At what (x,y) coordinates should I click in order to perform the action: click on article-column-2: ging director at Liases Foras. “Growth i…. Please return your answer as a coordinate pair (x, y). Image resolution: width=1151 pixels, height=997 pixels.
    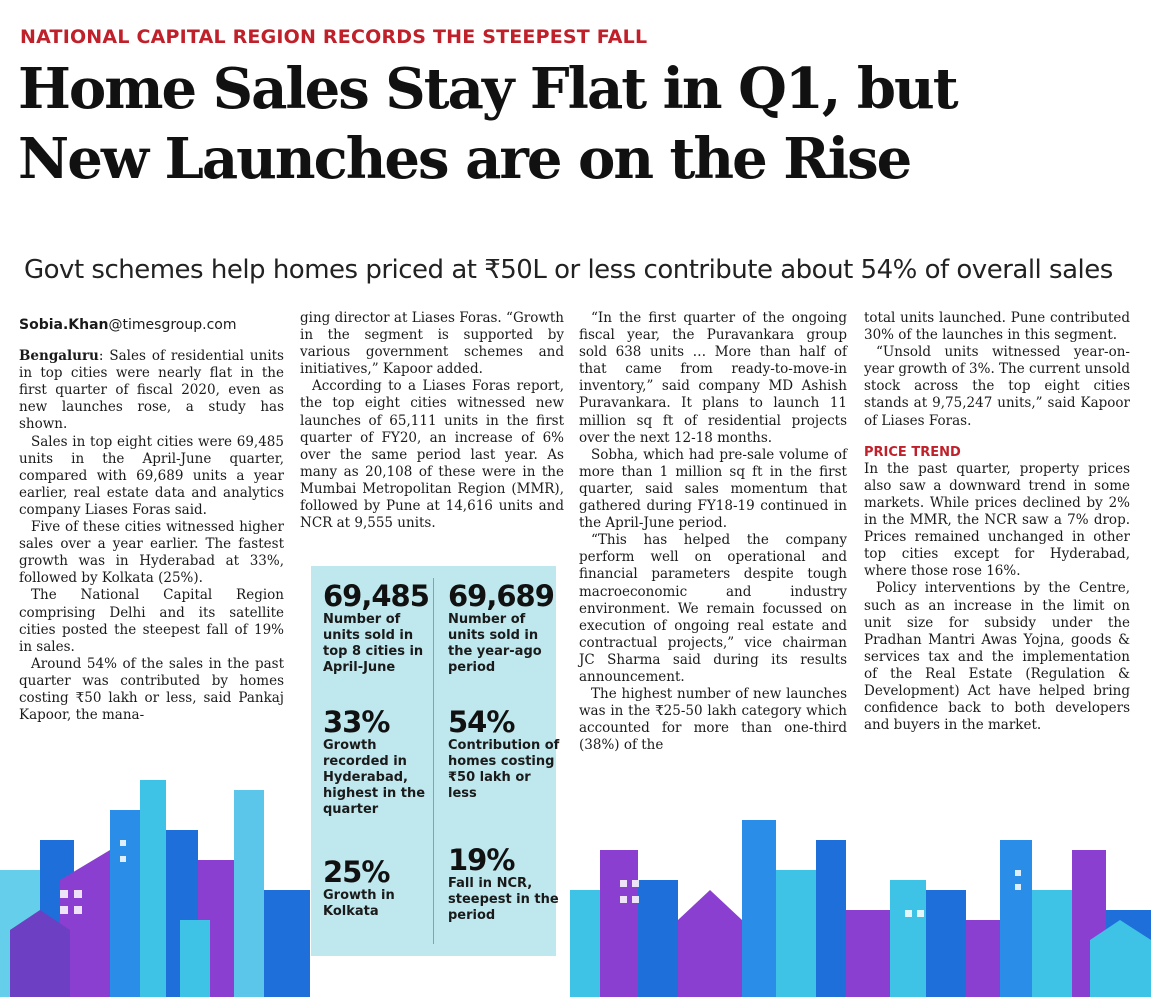
    Looking at the image, I should click on (432, 421).